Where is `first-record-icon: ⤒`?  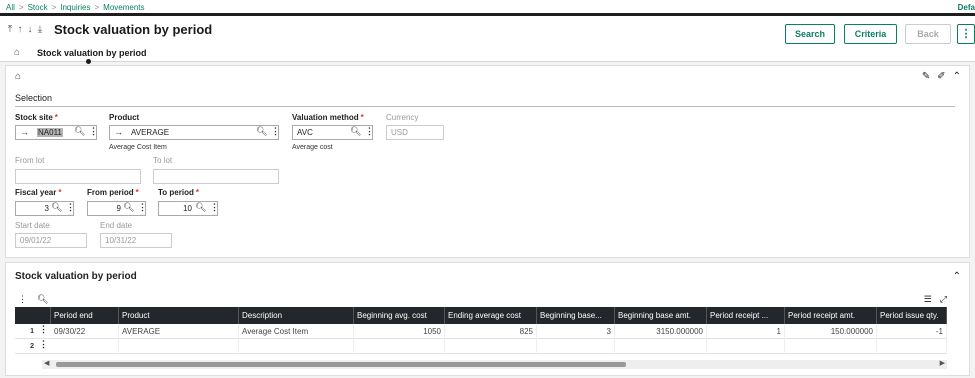
first-record-icon: ⤒ is located at coordinates (11, 29).